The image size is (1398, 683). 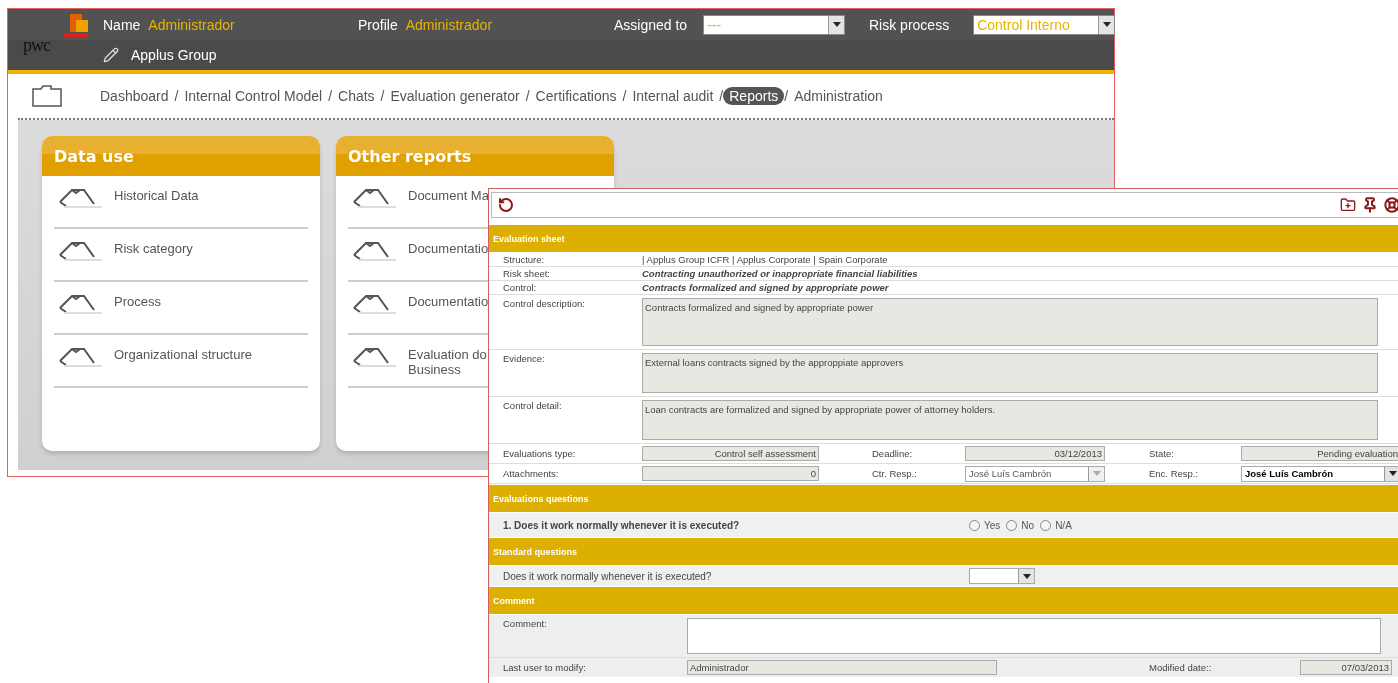 What do you see at coordinates (455, 96) in the screenshot?
I see `breadcrumb-link: Evaluation generator` at bounding box center [455, 96].